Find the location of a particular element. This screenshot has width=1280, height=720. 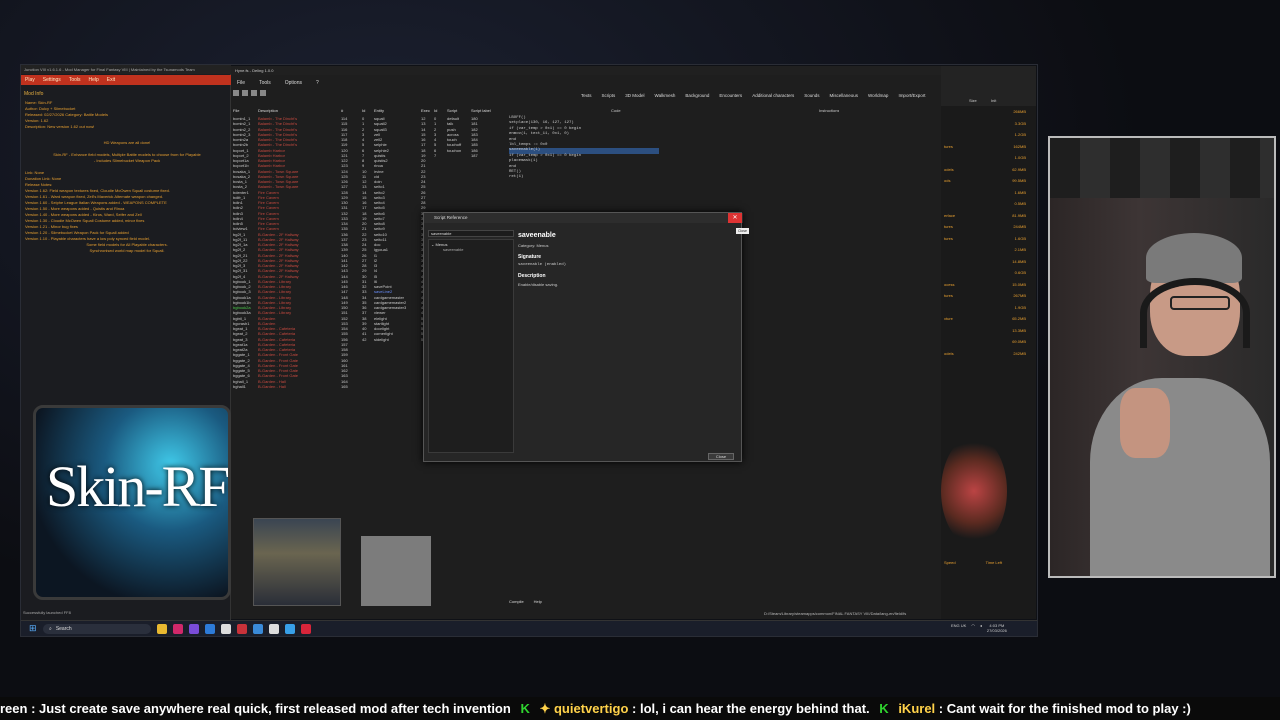

menu-file: File is located at coordinates (241, 83).